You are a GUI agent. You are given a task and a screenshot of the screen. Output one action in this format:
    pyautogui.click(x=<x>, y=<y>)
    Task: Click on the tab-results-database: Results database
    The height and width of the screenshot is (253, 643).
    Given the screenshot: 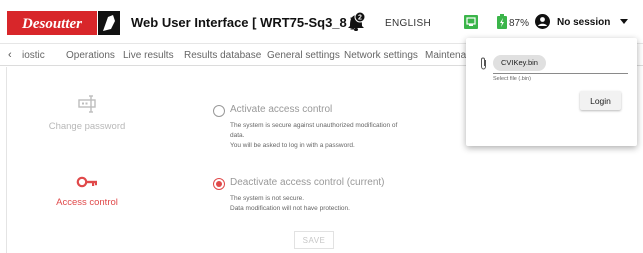 What is the action you would take?
    pyautogui.click(x=222, y=55)
    